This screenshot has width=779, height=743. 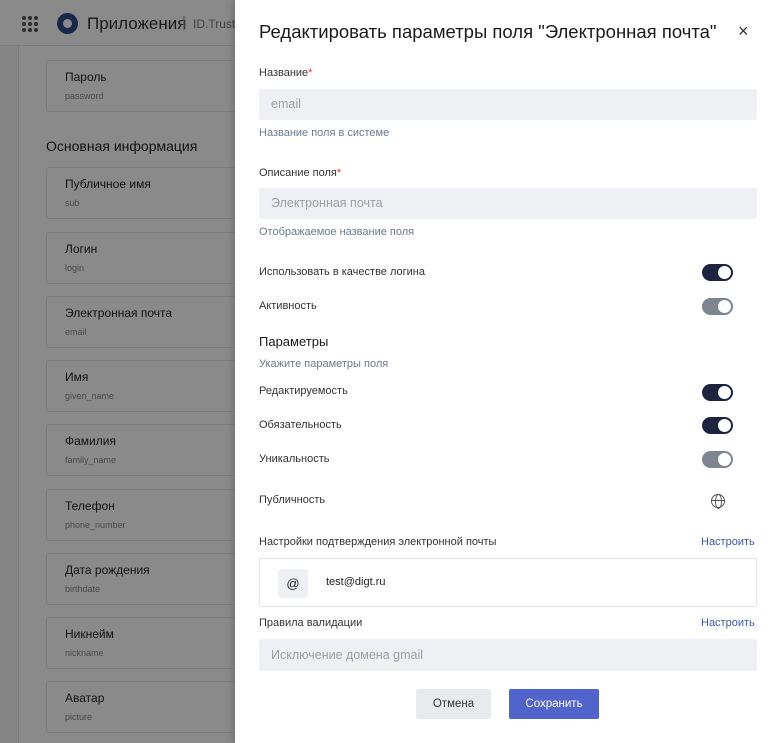 What do you see at coordinates (300, 173) in the screenshot?
I see `description-label: Описание поля*` at bounding box center [300, 173].